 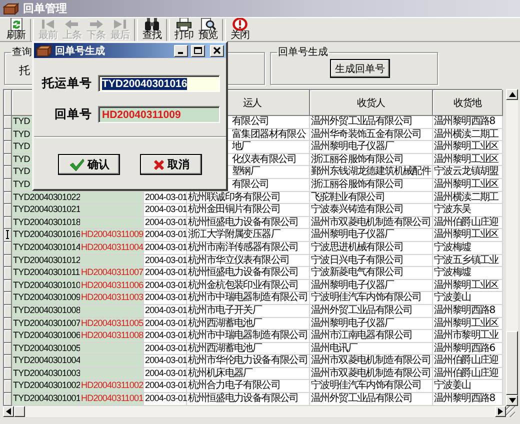 What do you see at coordinates (510, 411) in the screenshot?
I see `resize-grip` at bounding box center [510, 411].